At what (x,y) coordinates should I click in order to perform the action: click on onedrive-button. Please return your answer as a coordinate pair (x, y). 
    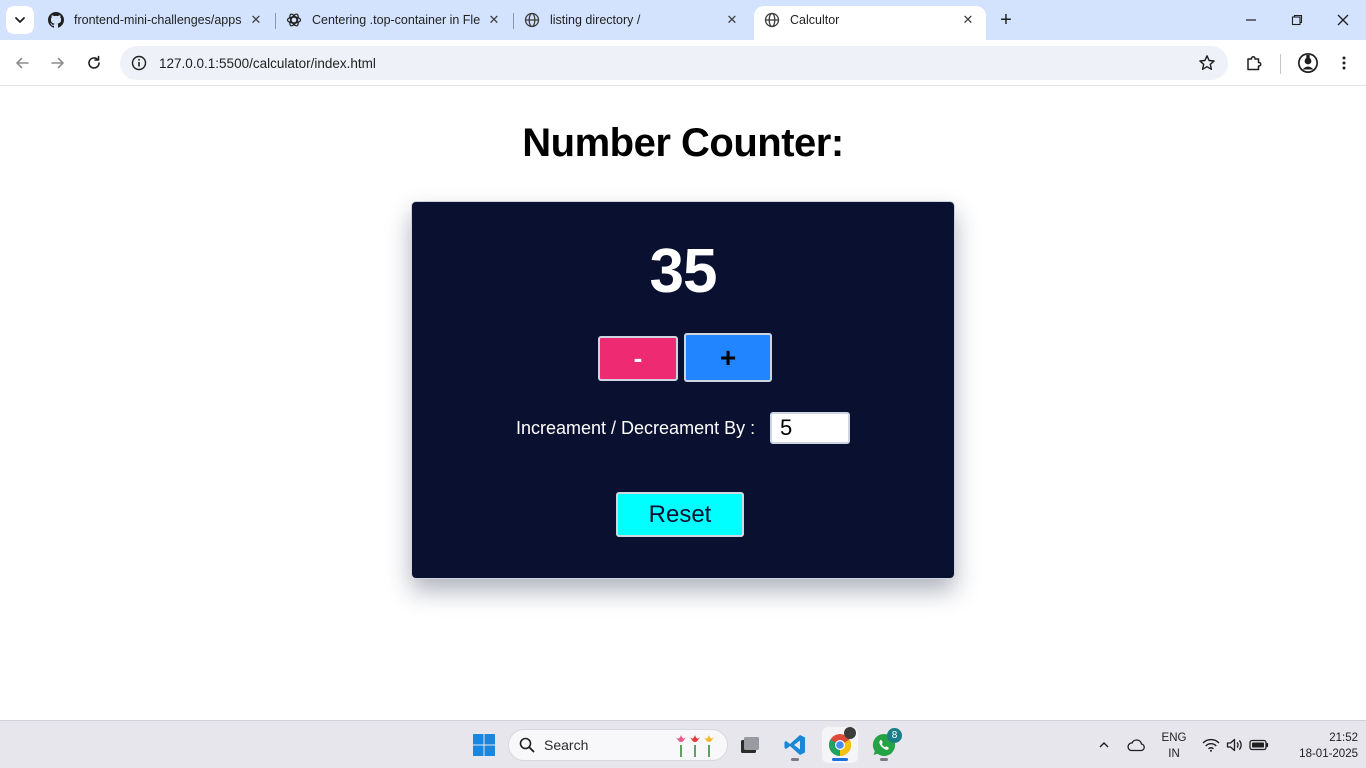
    Looking at the image, I should click on (1136, 745).